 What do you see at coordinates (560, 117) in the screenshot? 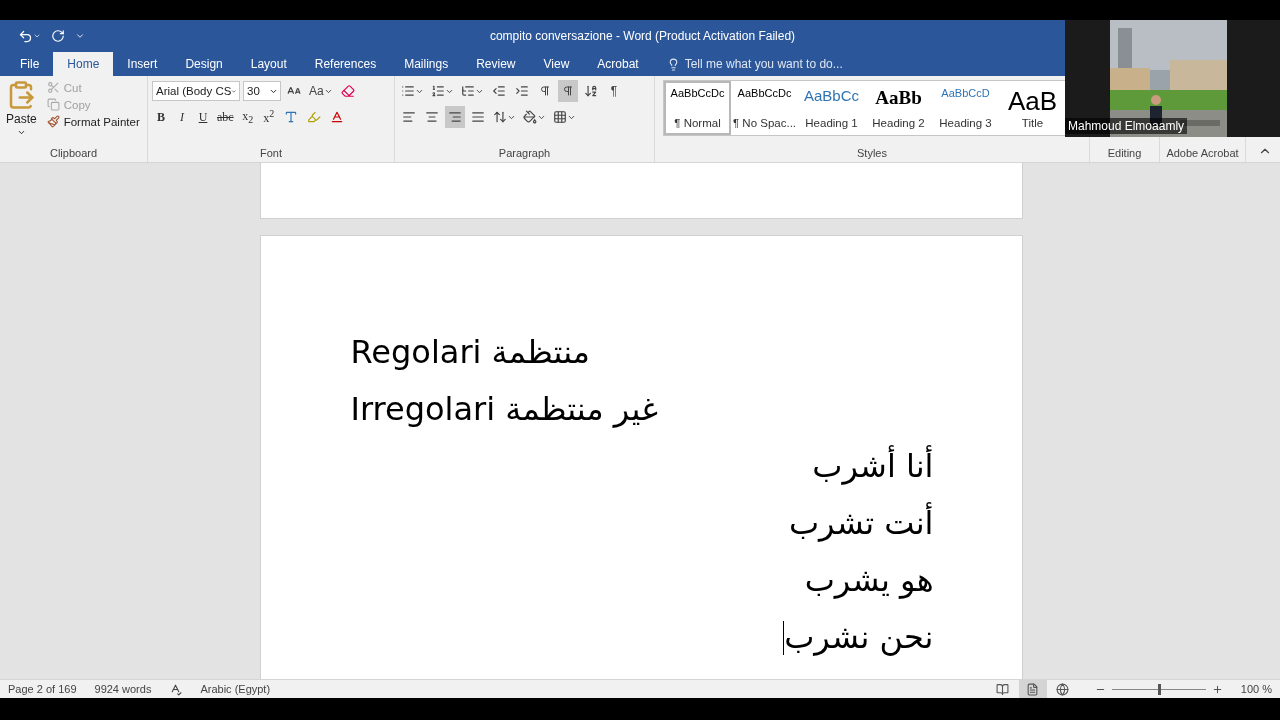
I see `borders-icon` at bounding box center [560, 117].